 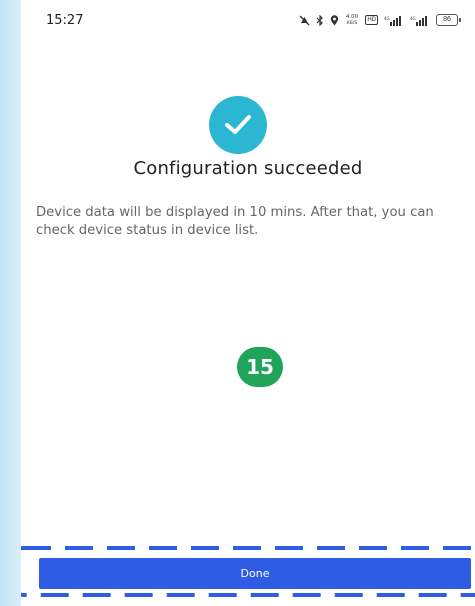 I want to click on network-speed: 4.00 KB/S, so click(x=352, y=20).